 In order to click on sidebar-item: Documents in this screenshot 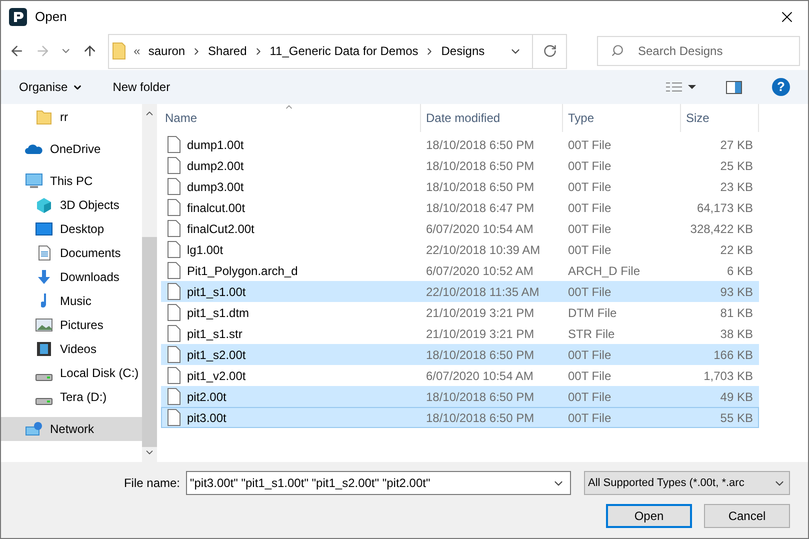, I will do `click(71, 253)`.